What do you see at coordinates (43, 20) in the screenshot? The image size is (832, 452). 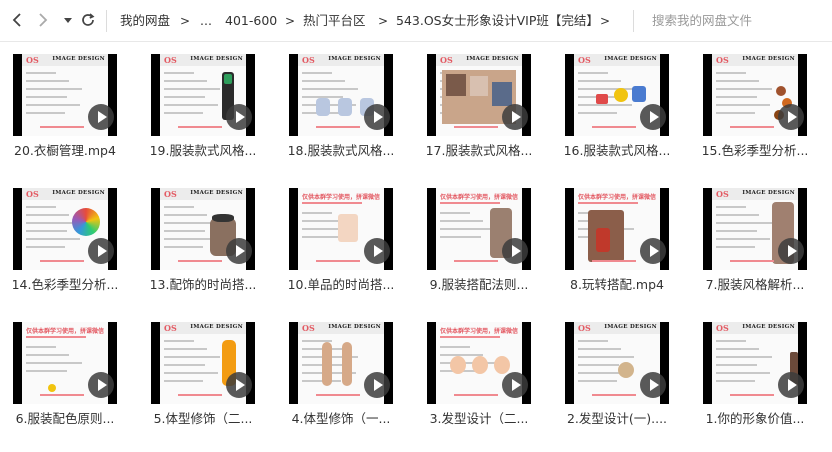 I see `forward-button` at bounding box center [43, 20].